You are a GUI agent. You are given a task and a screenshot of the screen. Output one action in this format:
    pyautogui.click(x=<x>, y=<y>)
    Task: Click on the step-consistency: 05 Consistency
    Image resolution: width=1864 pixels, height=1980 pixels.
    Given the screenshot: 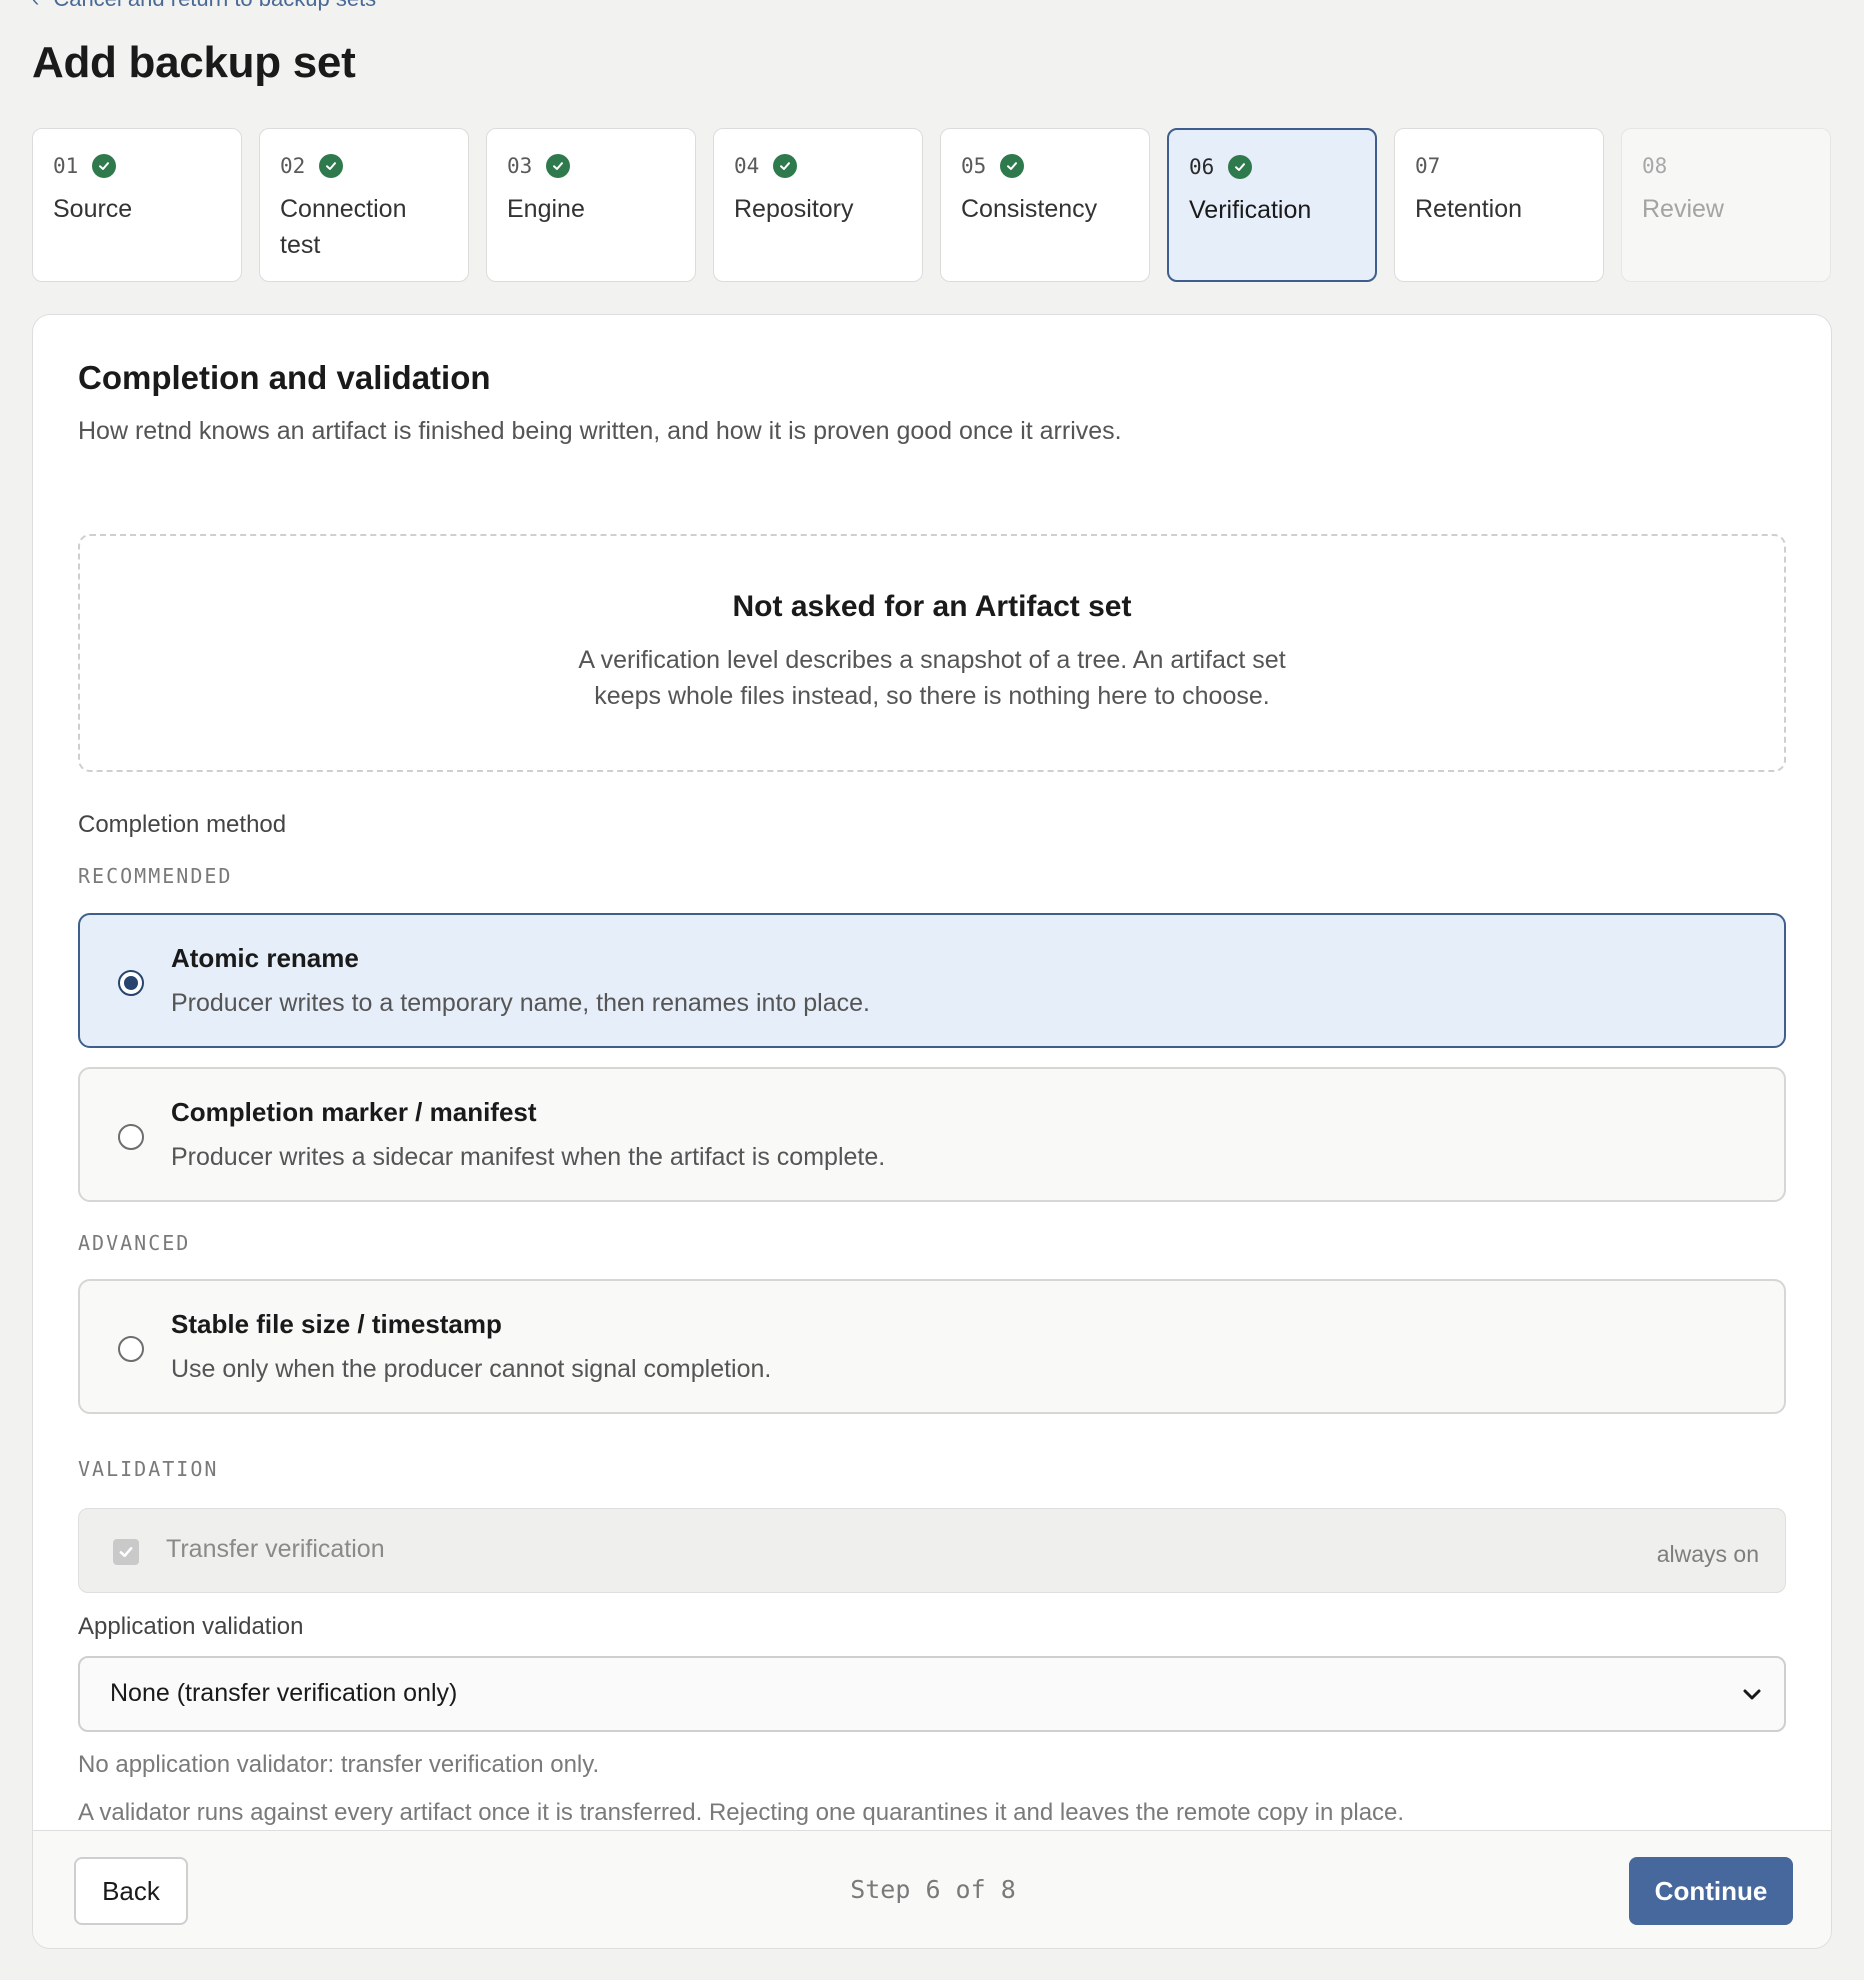 What is the action you would take?
    pyautogui.click(x=1045, y=205)
    